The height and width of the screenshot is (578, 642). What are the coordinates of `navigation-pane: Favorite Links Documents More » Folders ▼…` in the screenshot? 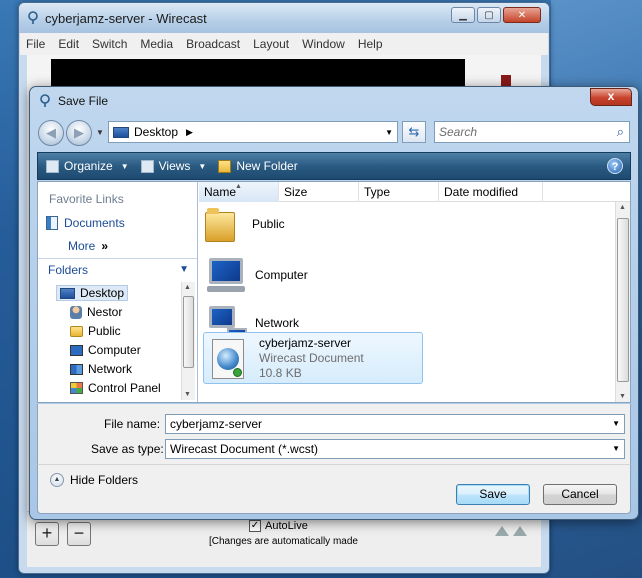 It's located at (118, 292).